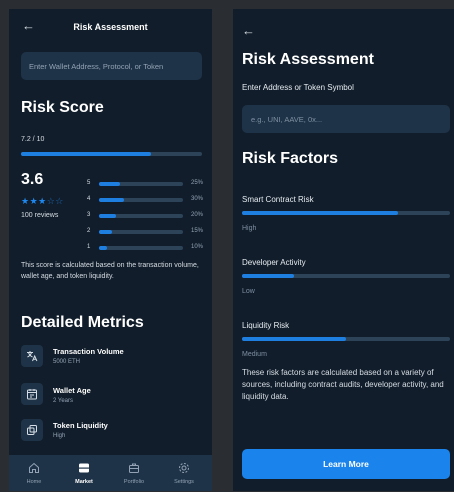 The height and width of the screenshot is (492, 454). What do you see at coordinates (67, 362) in the screenshot?
I see `metric-value: 5000 ETH` at bounding box center [67, 362].